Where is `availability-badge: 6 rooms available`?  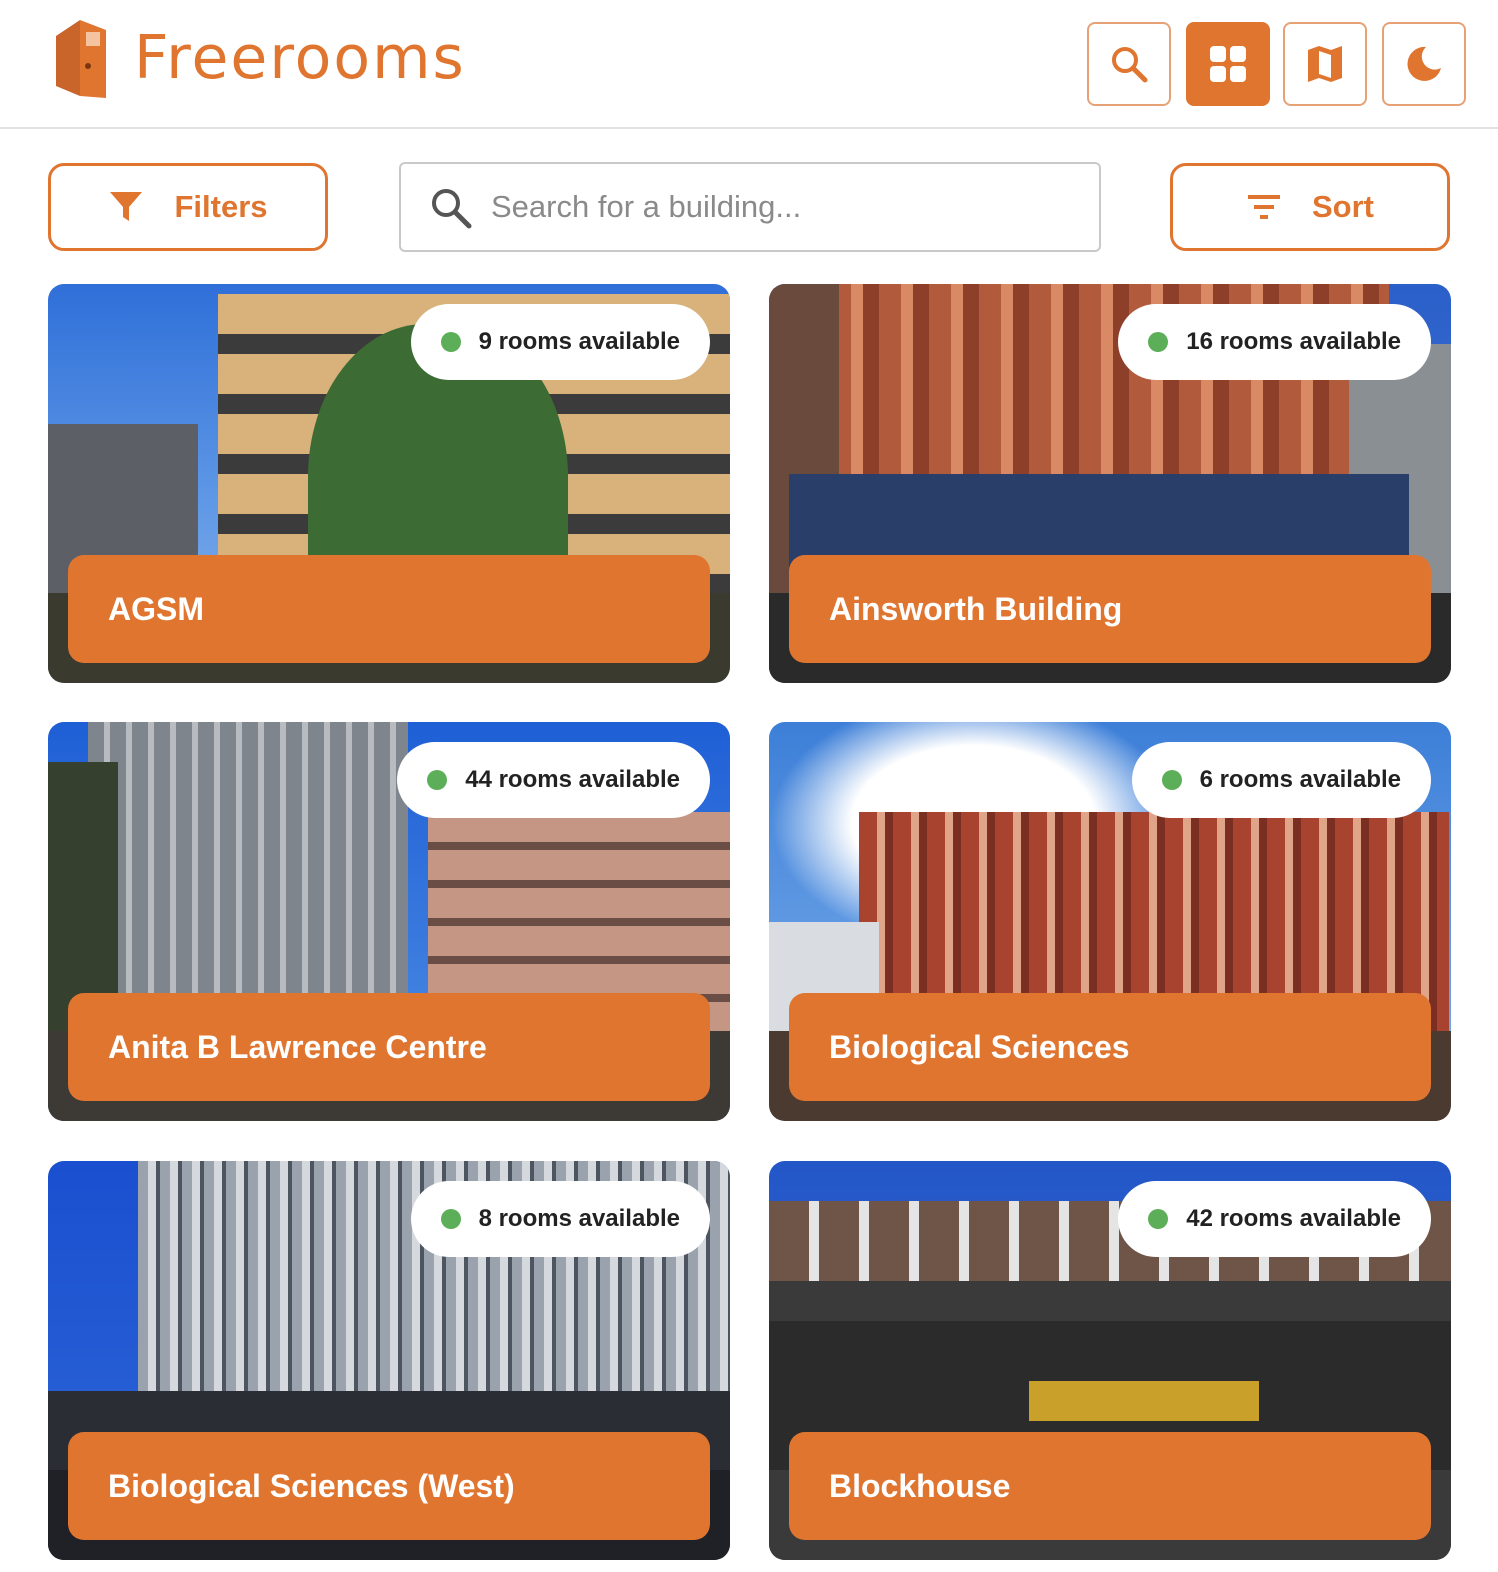 availability-badge: 6 rooms available is located at coordinates (1281, 780).